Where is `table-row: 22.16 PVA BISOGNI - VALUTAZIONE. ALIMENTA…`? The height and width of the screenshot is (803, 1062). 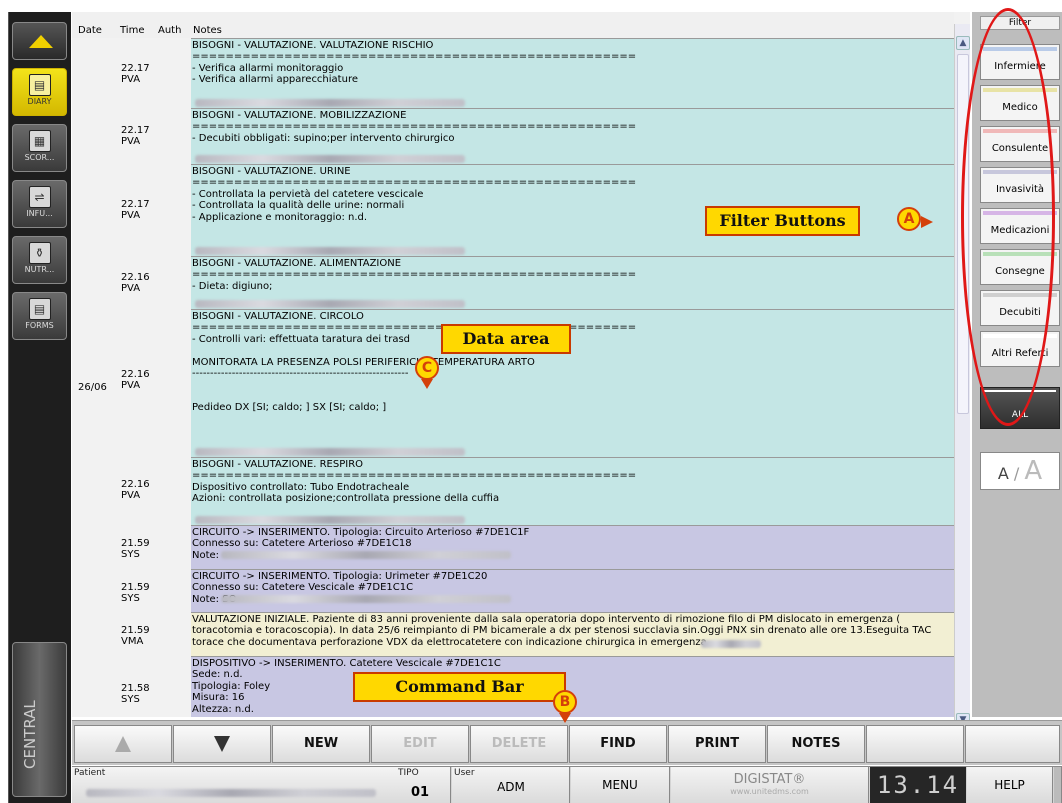 table-row: 22.16 PVA BISOGNI - VALUTAZIONE. ALIMENTA… is located at coordinates (513, 282).